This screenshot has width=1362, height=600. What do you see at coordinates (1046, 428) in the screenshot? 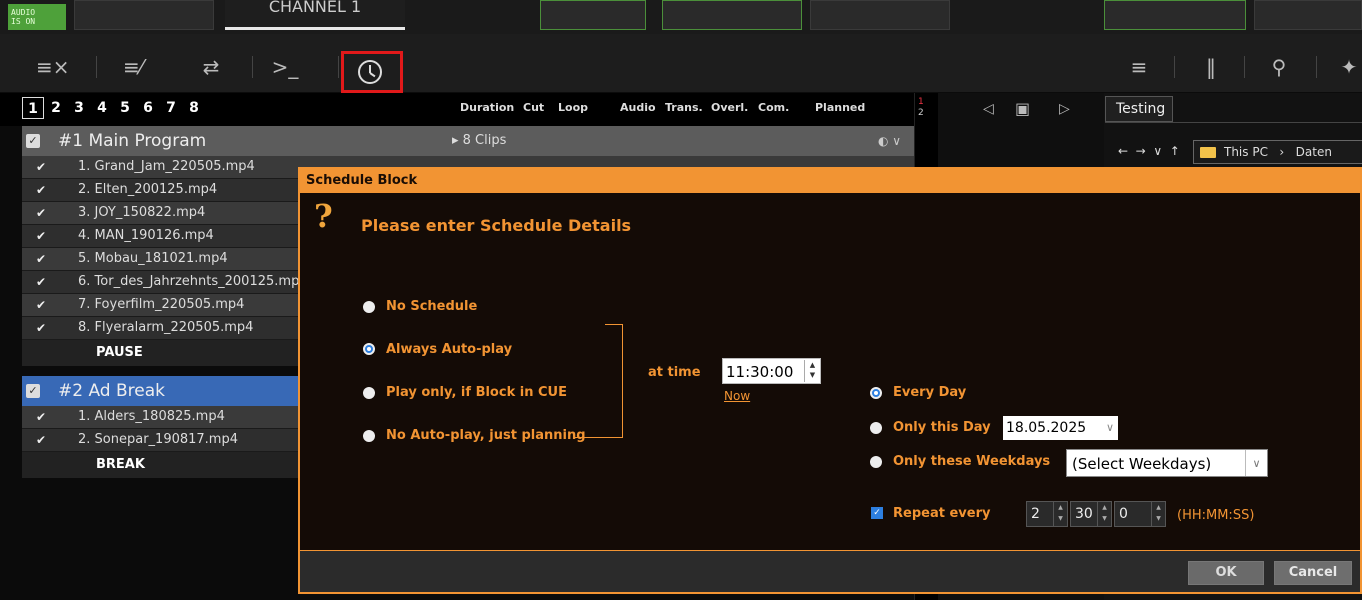
I see `date-value: 18.05.2025` at bounding box center [1046, 428].